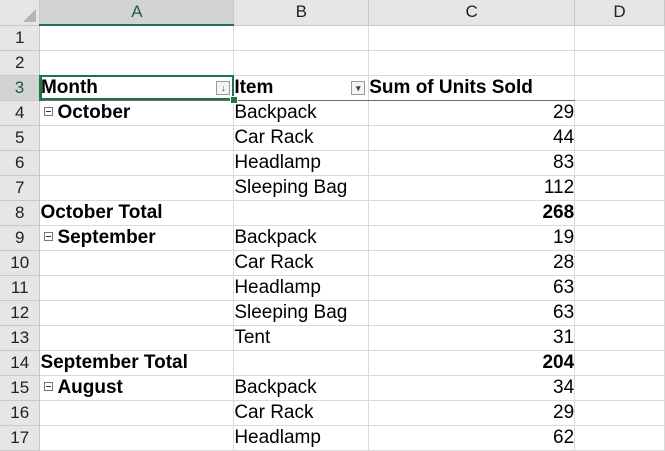 The image size is (665, 451). What do you see at coordinates (69, 87) in the screenshot?
I see `header-label: Month` at bounding box center [69, 87].